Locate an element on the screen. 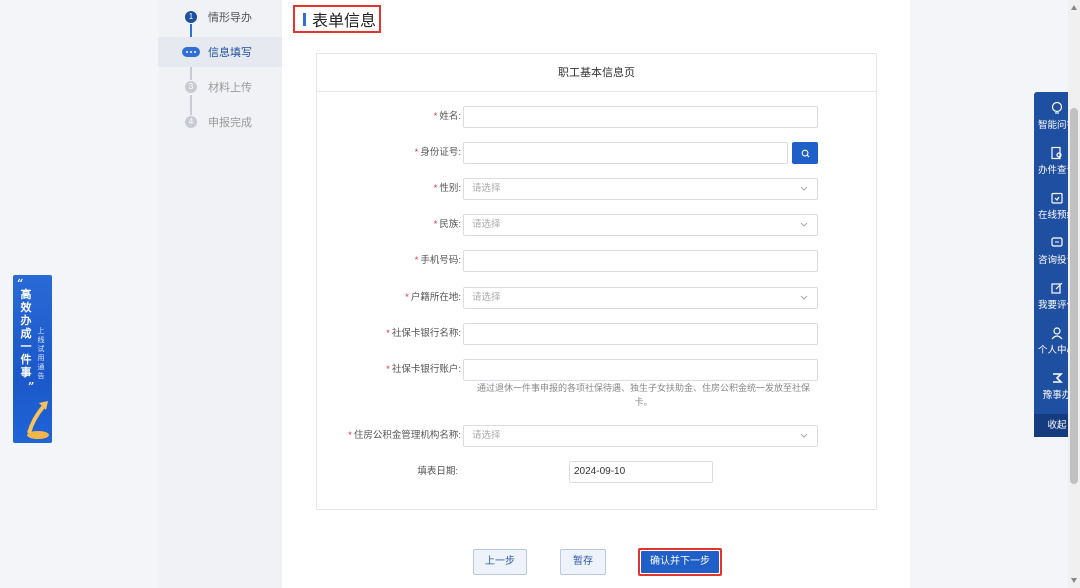 The height and width of the screenshot is (588, 1080). search-icon is located at coordinates (805, 153).